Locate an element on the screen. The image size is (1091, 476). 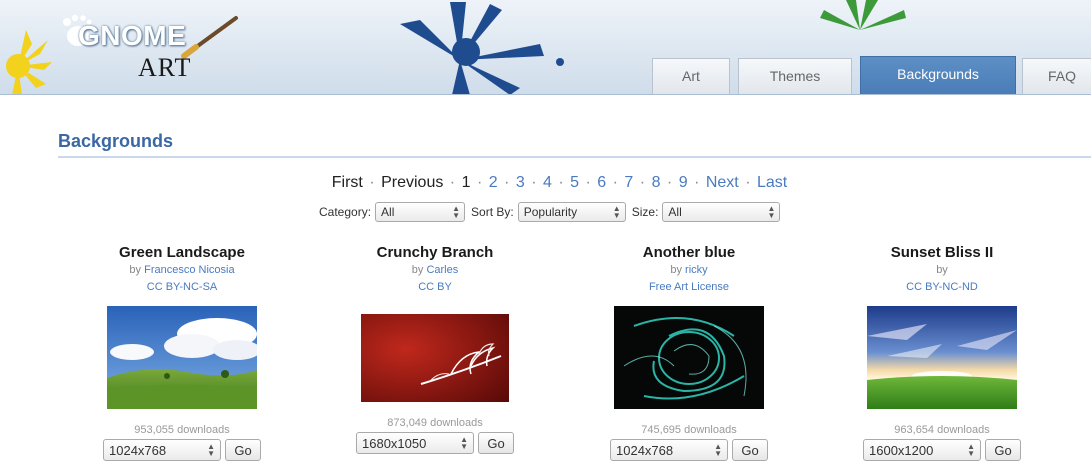
pager-last: Last is located at coordinates (772, 182).